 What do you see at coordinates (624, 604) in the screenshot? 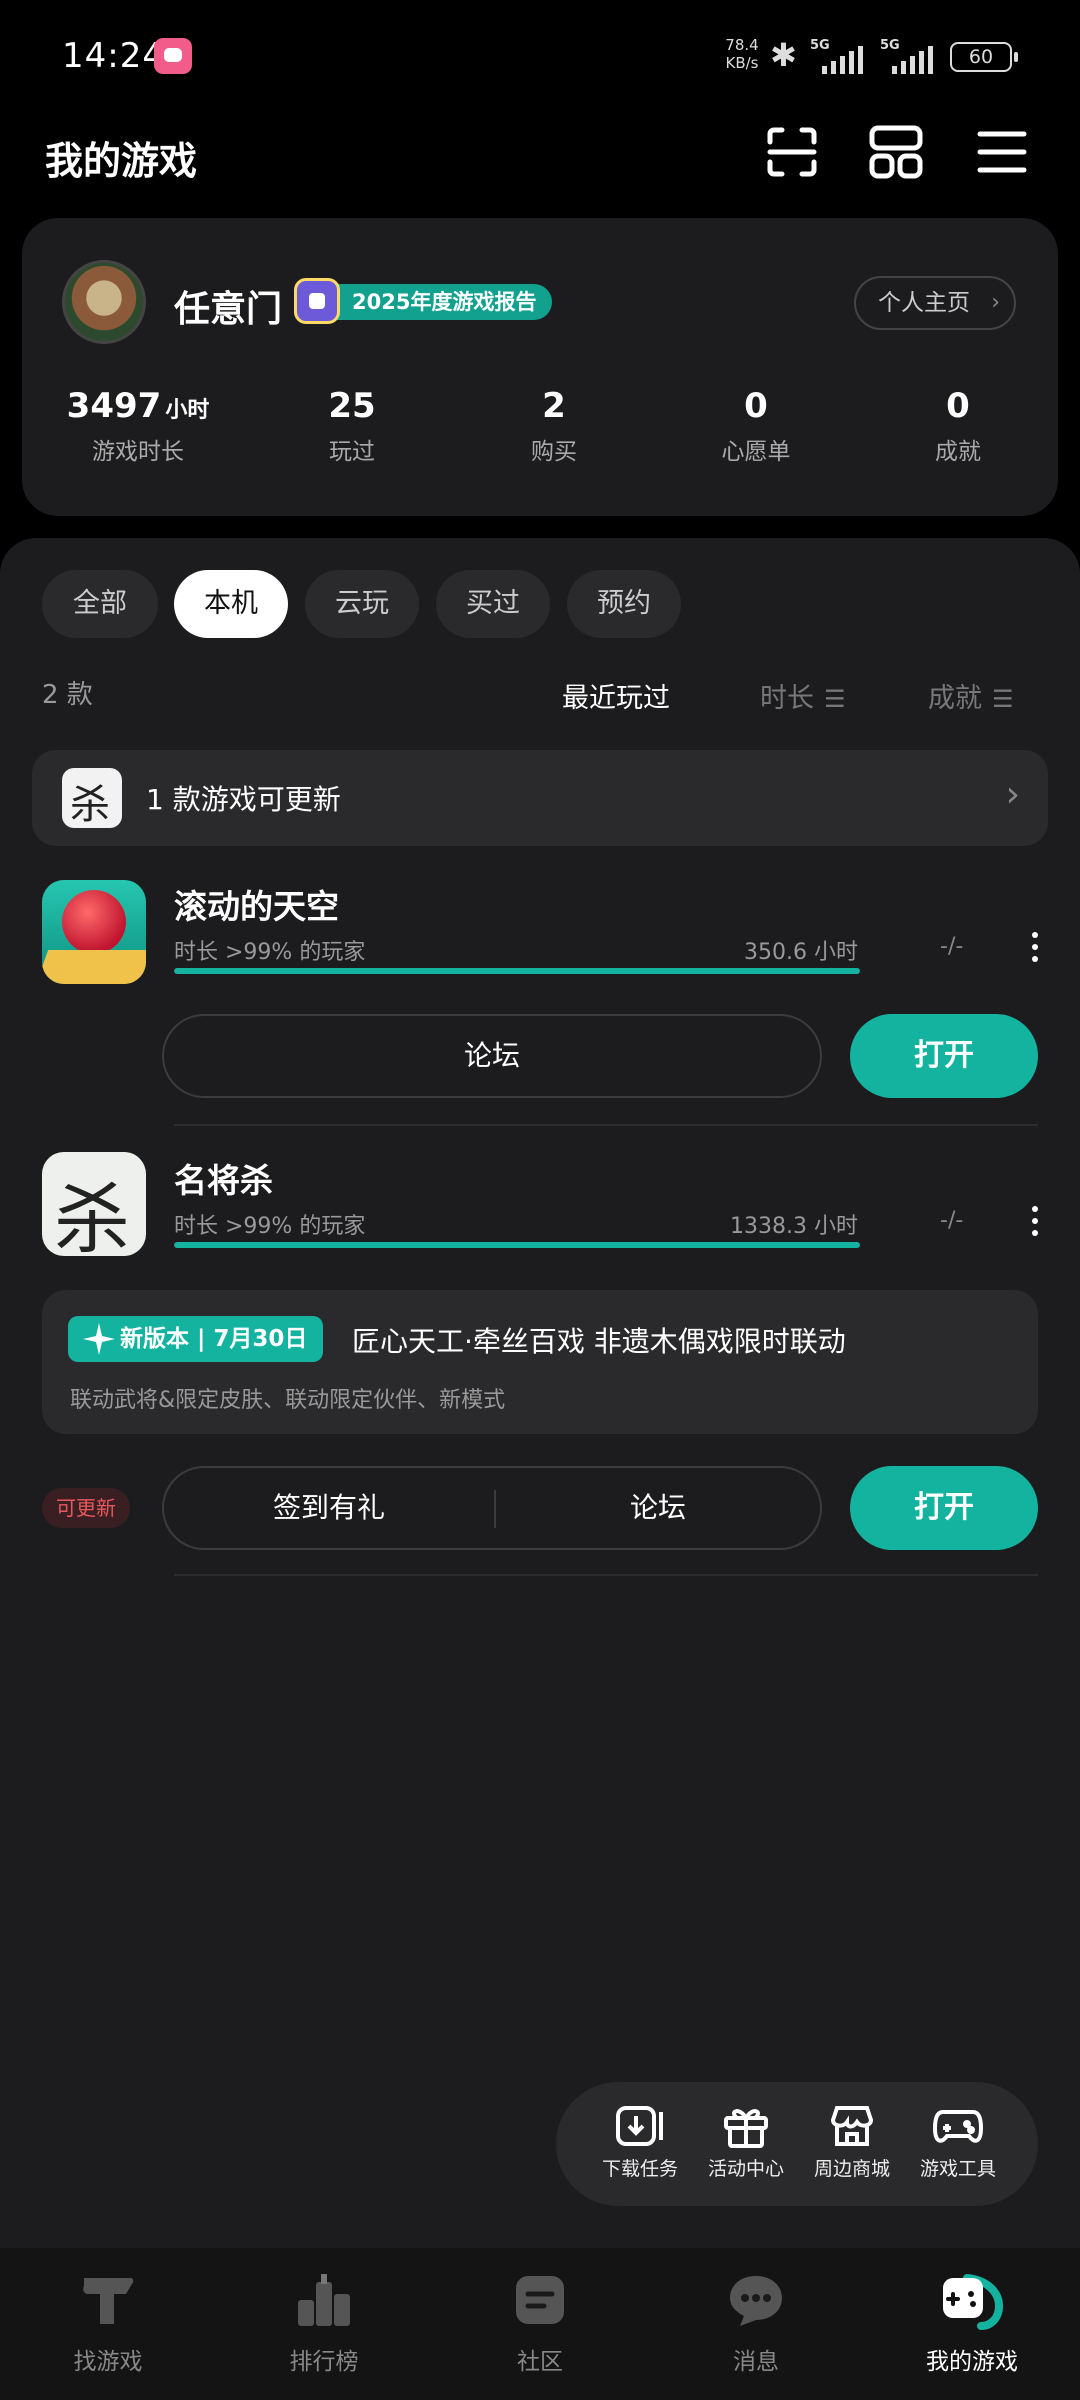
I see `tab-reserved: 预约` at bounding box center [624, 604].